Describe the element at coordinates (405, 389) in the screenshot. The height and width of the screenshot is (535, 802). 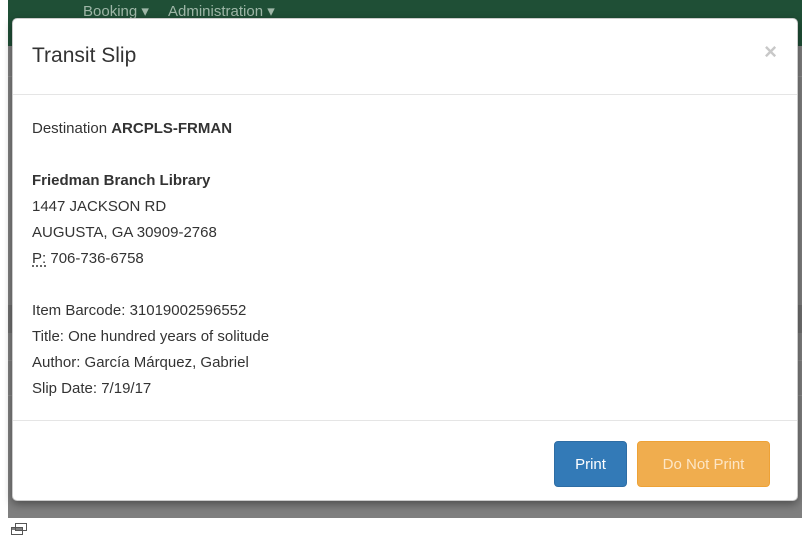
I see `slip-date-line: Slip Date: 7/19/17` at that location.